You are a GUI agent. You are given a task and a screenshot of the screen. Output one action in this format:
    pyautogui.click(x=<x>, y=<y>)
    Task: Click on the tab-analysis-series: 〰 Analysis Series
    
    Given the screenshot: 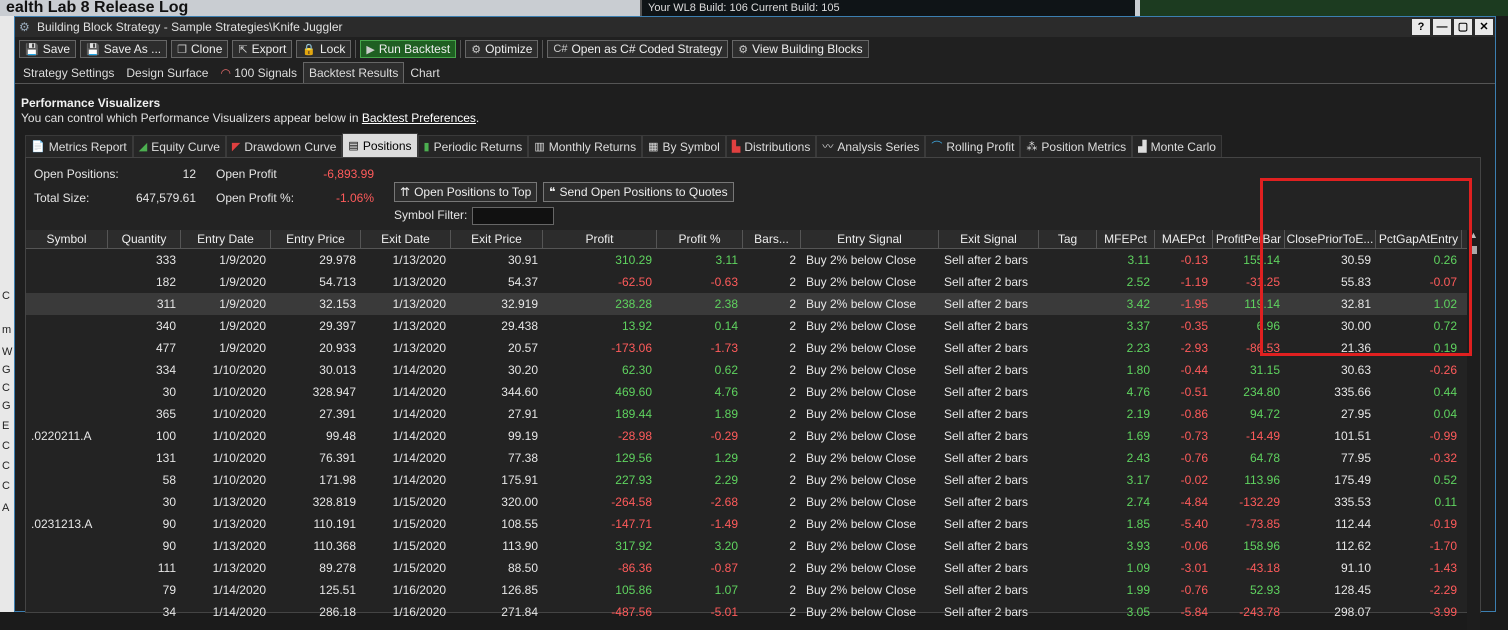 What is the action you would take?
    pyautogui.click(x=871, y=146)
    